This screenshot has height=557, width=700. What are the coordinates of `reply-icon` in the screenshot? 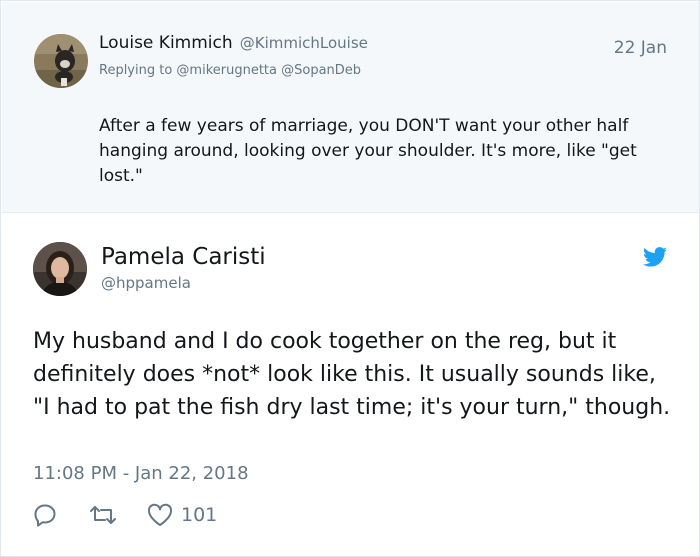 It's located at (45, 515).